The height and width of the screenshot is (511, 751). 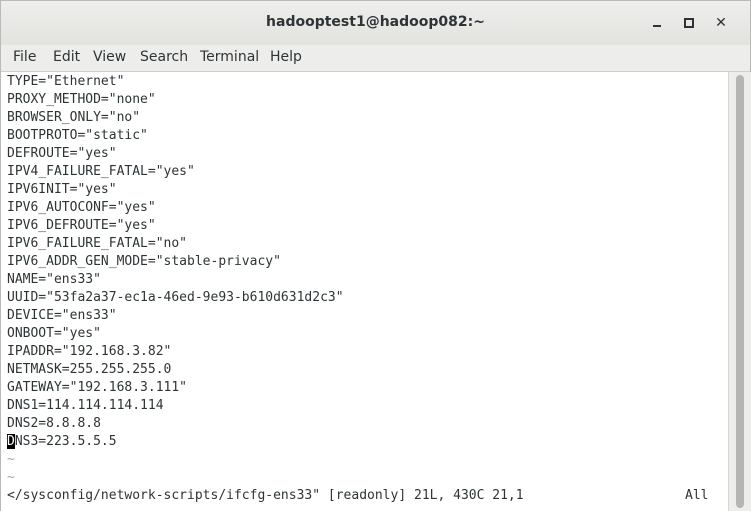 I want to click on terminal-line: IPV6INIT="yes", so click(x=62, y=189).